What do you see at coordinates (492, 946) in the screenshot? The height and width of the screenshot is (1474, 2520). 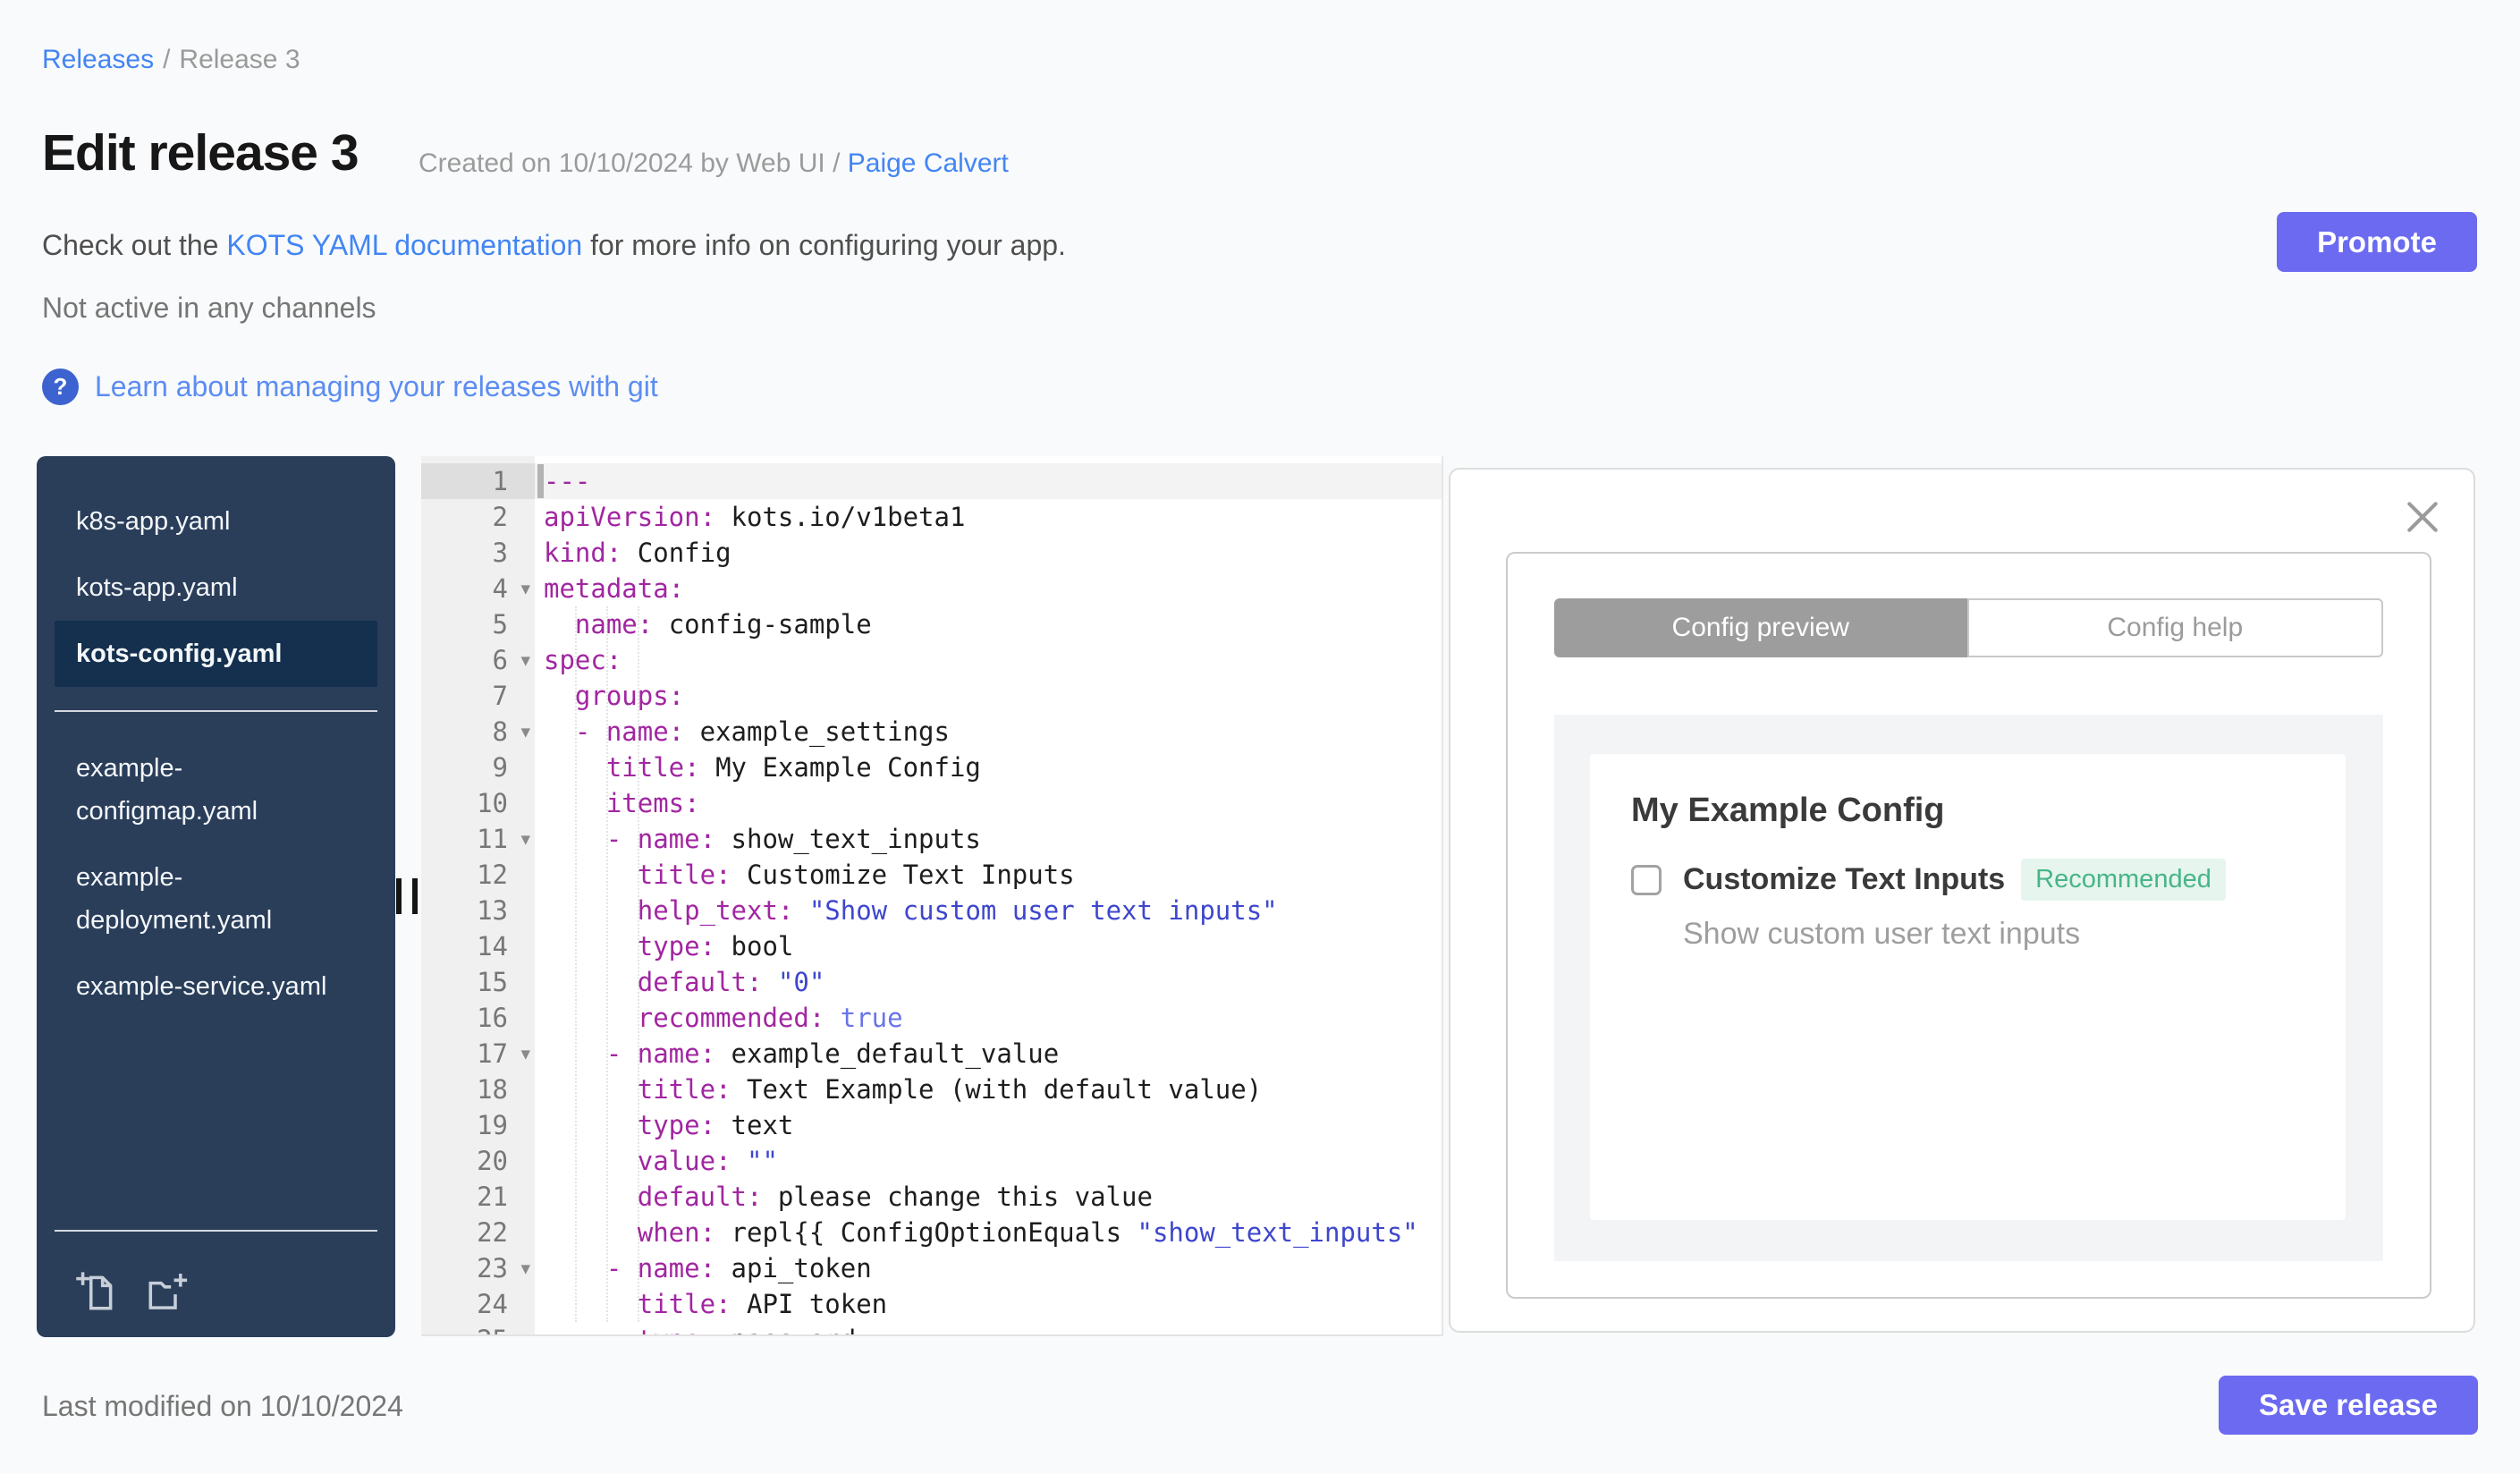 I see `line-number: 14` at bounding box center [492, 946].